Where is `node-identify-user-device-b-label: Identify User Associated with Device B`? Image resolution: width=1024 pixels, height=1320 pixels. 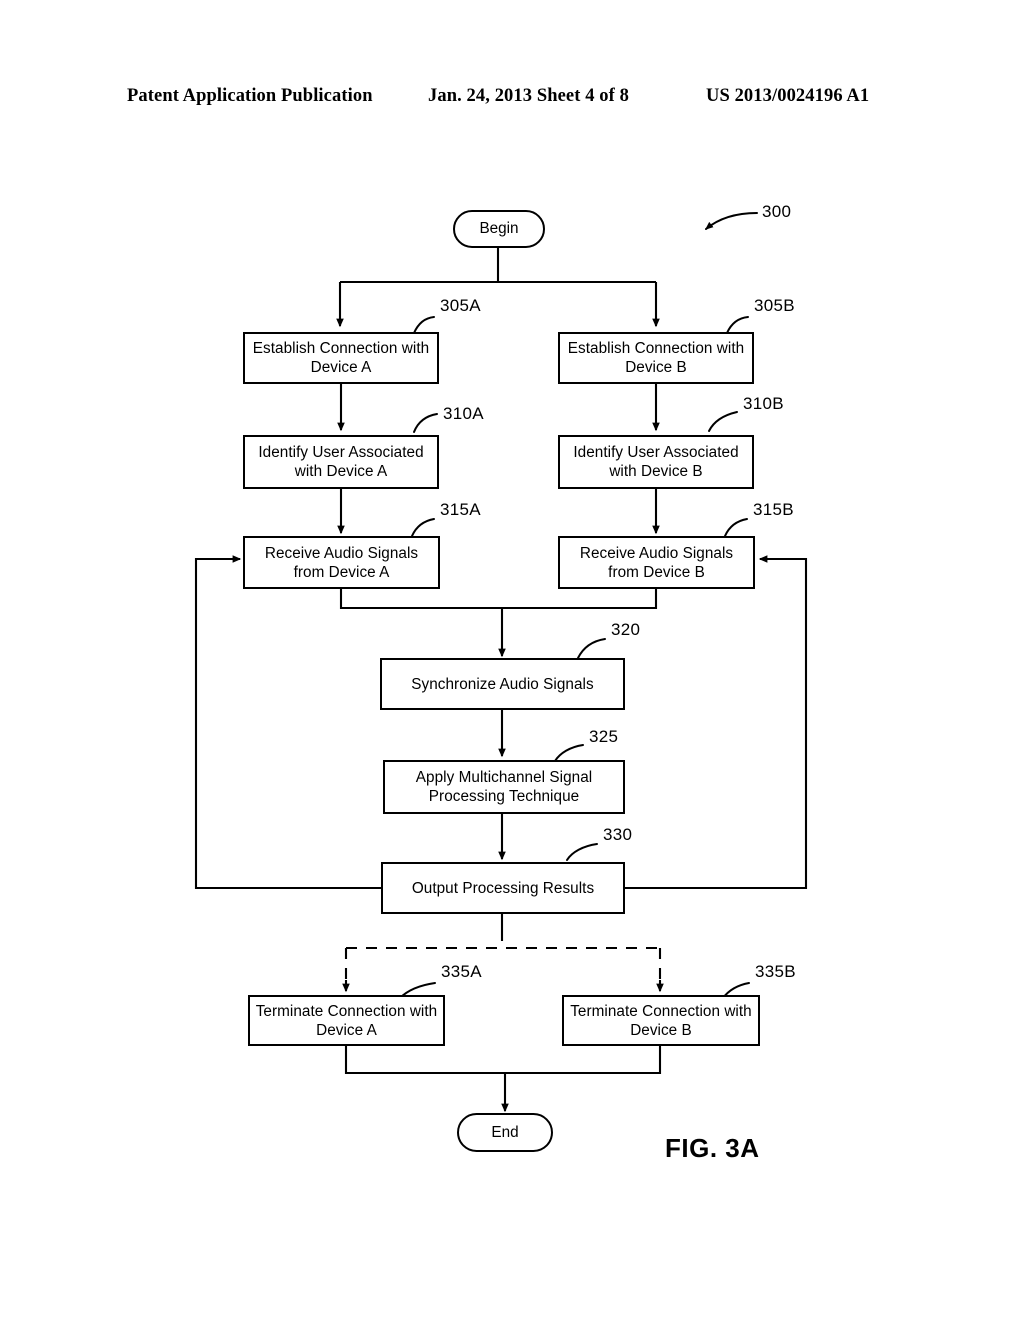
node-identify-user-device-b-label: Identify User Associated with Device B is located at coordinates (656, 462).